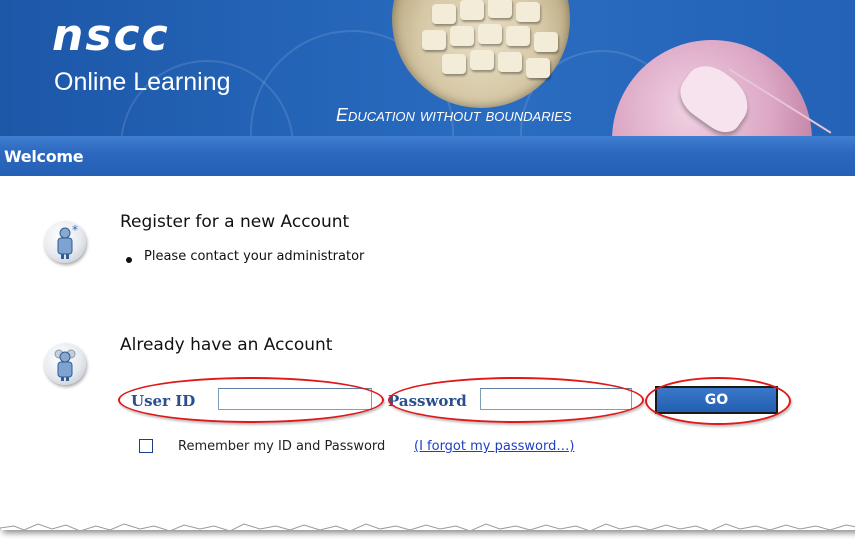 This screenshot has width=862, height=539. I want to click on contact-admin-text: Please contact your administrator, so click(254, 256).